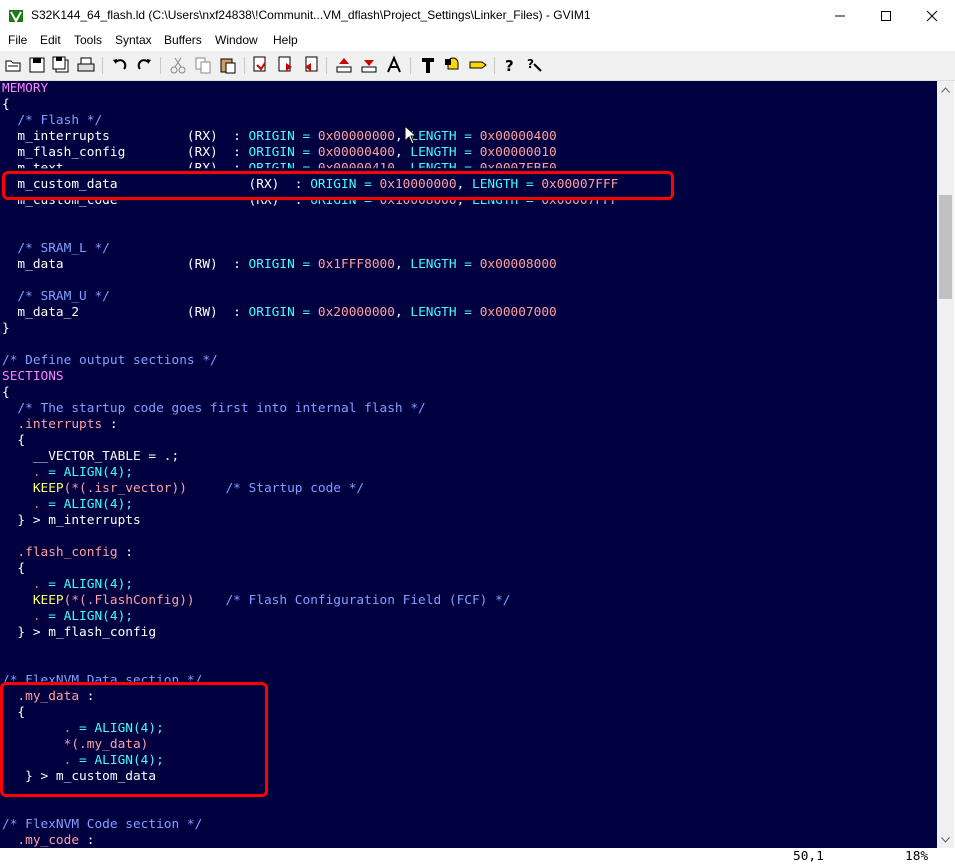 This screenshot has height=866, width=955. I want to click on menu-help: Help, so click(285, 40).